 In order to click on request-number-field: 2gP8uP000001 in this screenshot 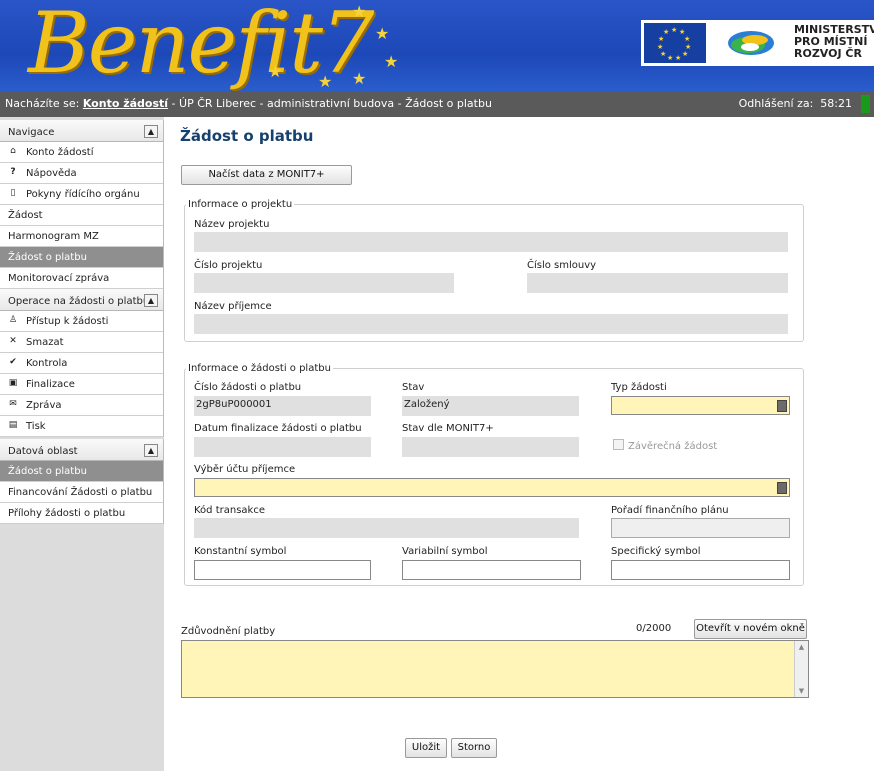, I will do `click(282, 406)`.